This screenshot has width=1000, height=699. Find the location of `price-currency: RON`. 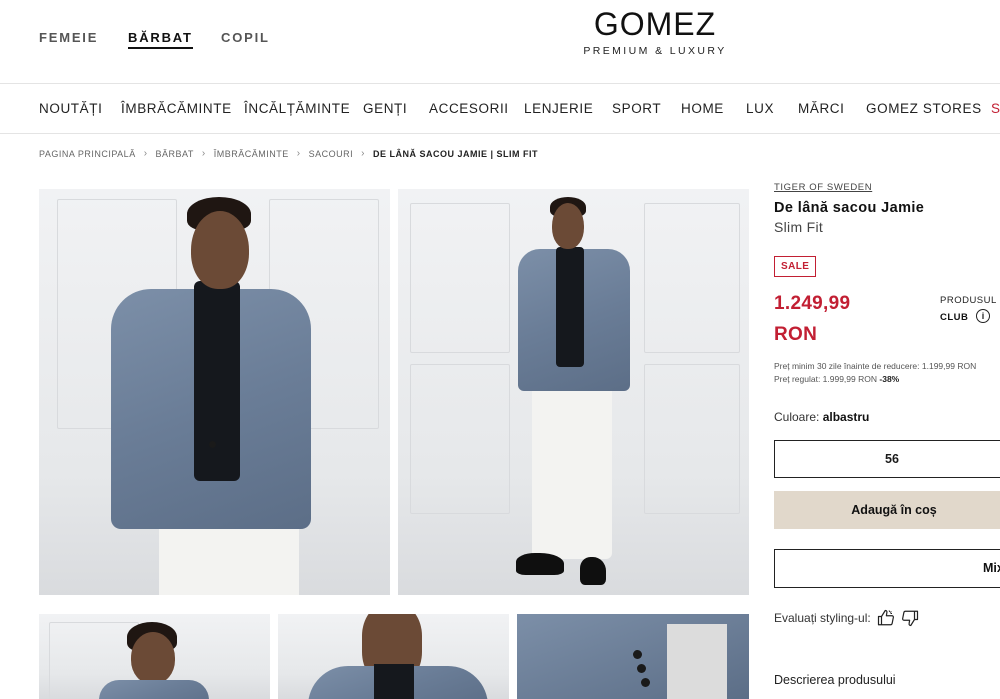

price-currency: RON is located at coordinates (796, 334).